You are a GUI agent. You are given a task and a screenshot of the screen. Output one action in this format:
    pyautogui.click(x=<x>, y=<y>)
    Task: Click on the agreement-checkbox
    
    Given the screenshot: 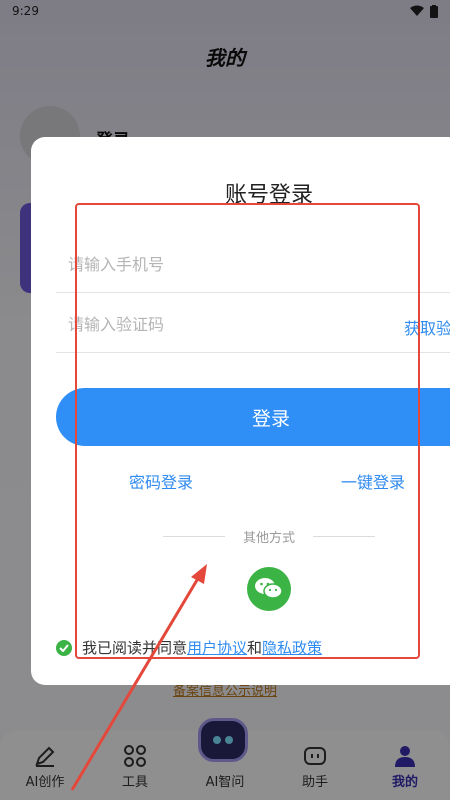 What is the action you would take?
    pyautogui.click(x=64, y=647)
    